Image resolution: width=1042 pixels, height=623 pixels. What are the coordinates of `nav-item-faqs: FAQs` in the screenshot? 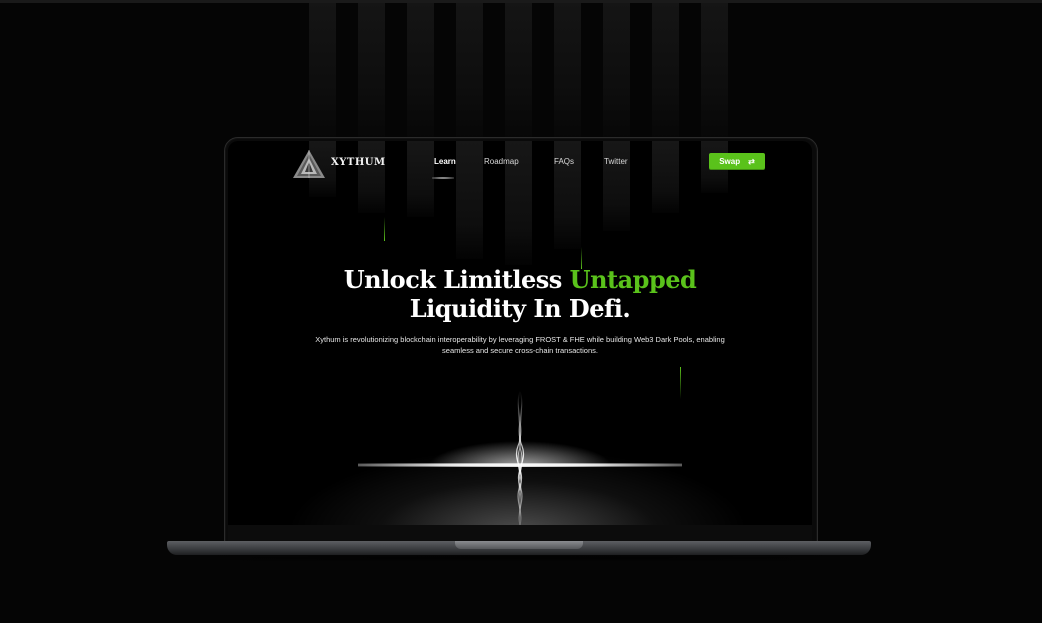 It's located at (564, 161).